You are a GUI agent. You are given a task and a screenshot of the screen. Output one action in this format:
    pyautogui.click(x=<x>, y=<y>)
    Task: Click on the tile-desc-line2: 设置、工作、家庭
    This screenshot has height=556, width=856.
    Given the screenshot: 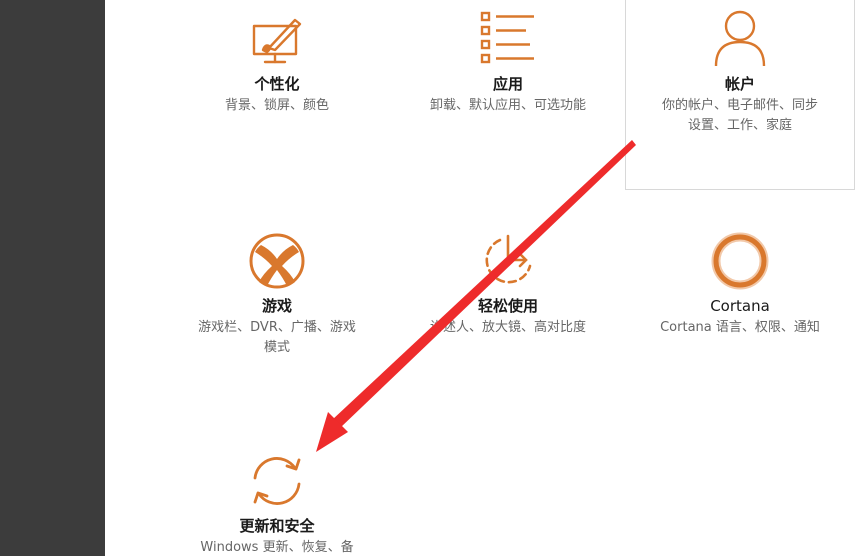 What is the action you would take?
    pyautogui.click(x=739, y=125)
    